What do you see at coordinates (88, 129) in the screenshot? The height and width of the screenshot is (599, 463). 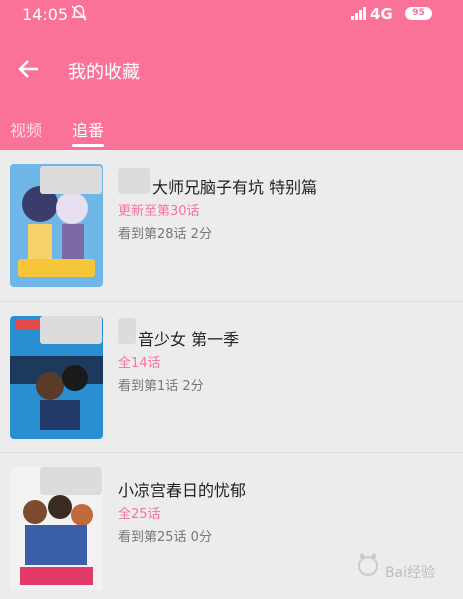 I see `tab-following-anime: 追番` at bounding box center [88, 129].